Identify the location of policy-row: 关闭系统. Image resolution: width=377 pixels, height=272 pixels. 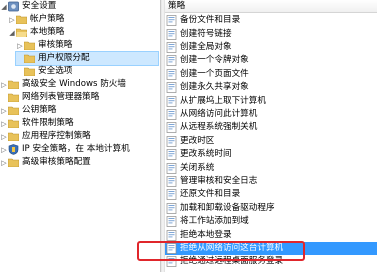
(271, 167).